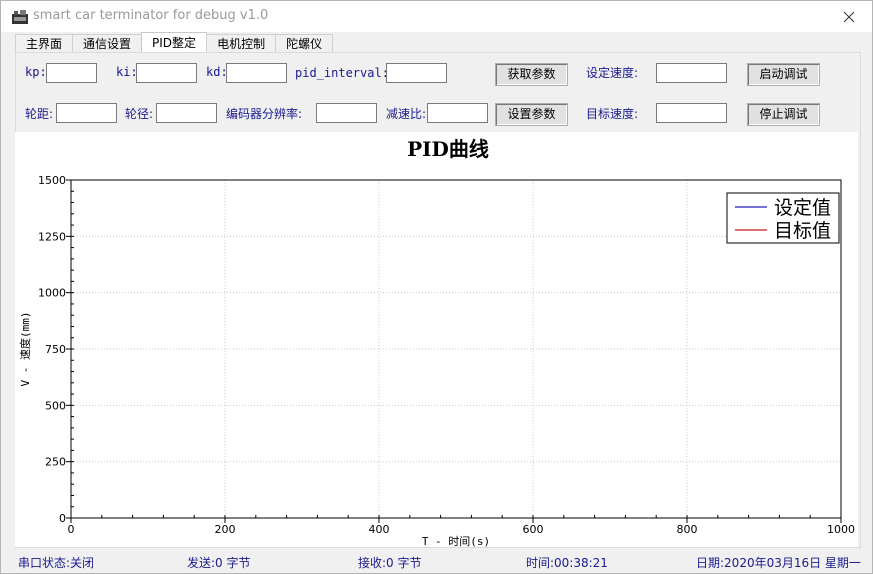  I want to click on title-bar: smart car terminator for debug v1.0, so click(436, 16).